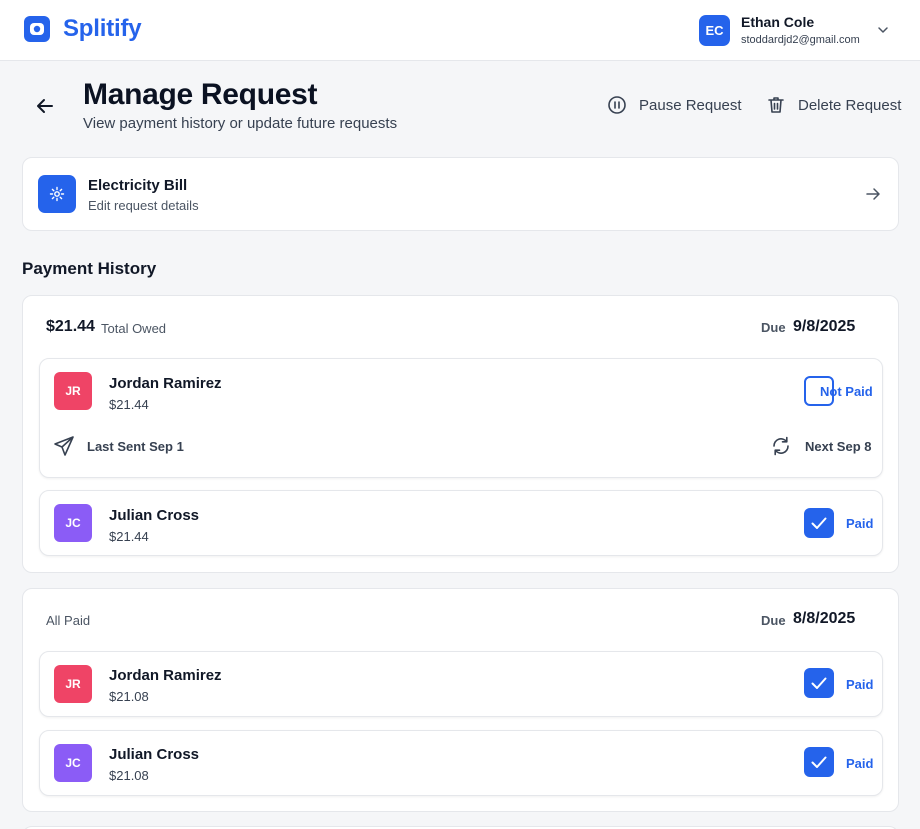 This screenshot has height=829, width=920. I want to click on bill-icon-badge, so click(57, 194).